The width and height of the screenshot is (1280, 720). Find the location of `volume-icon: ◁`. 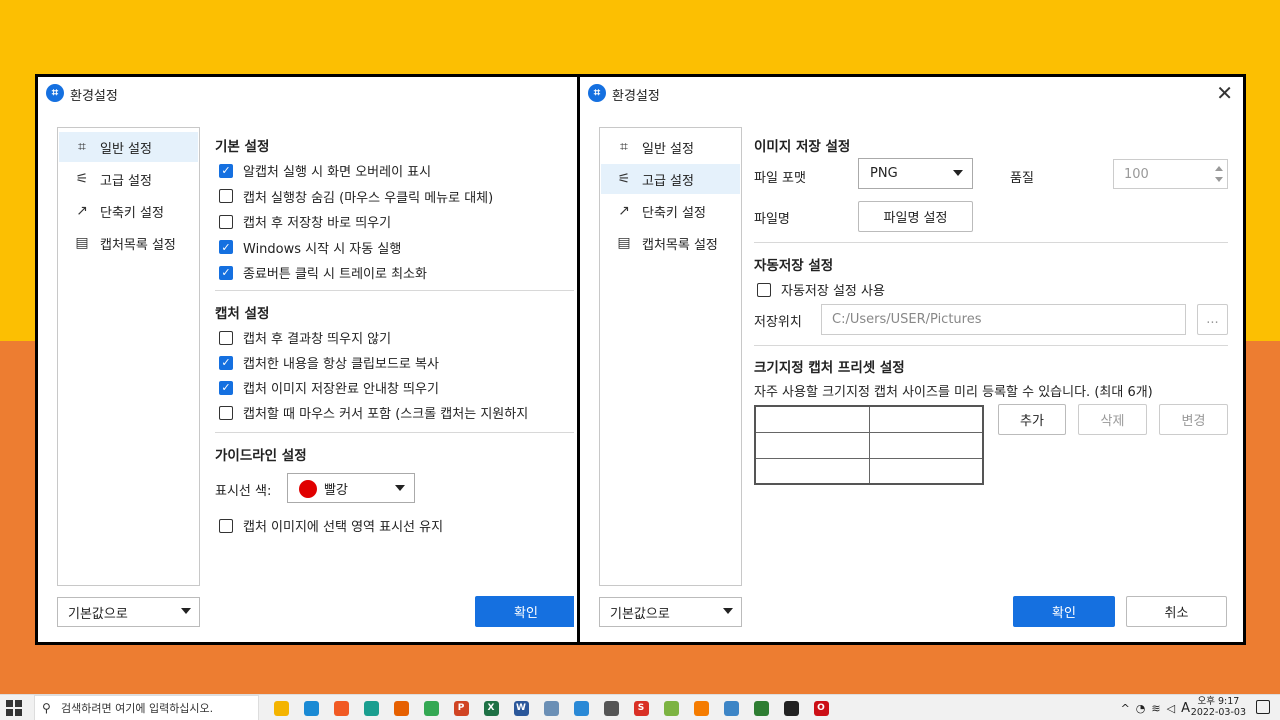

volume-icon: ◁ is located at coordinates (1171, 708).